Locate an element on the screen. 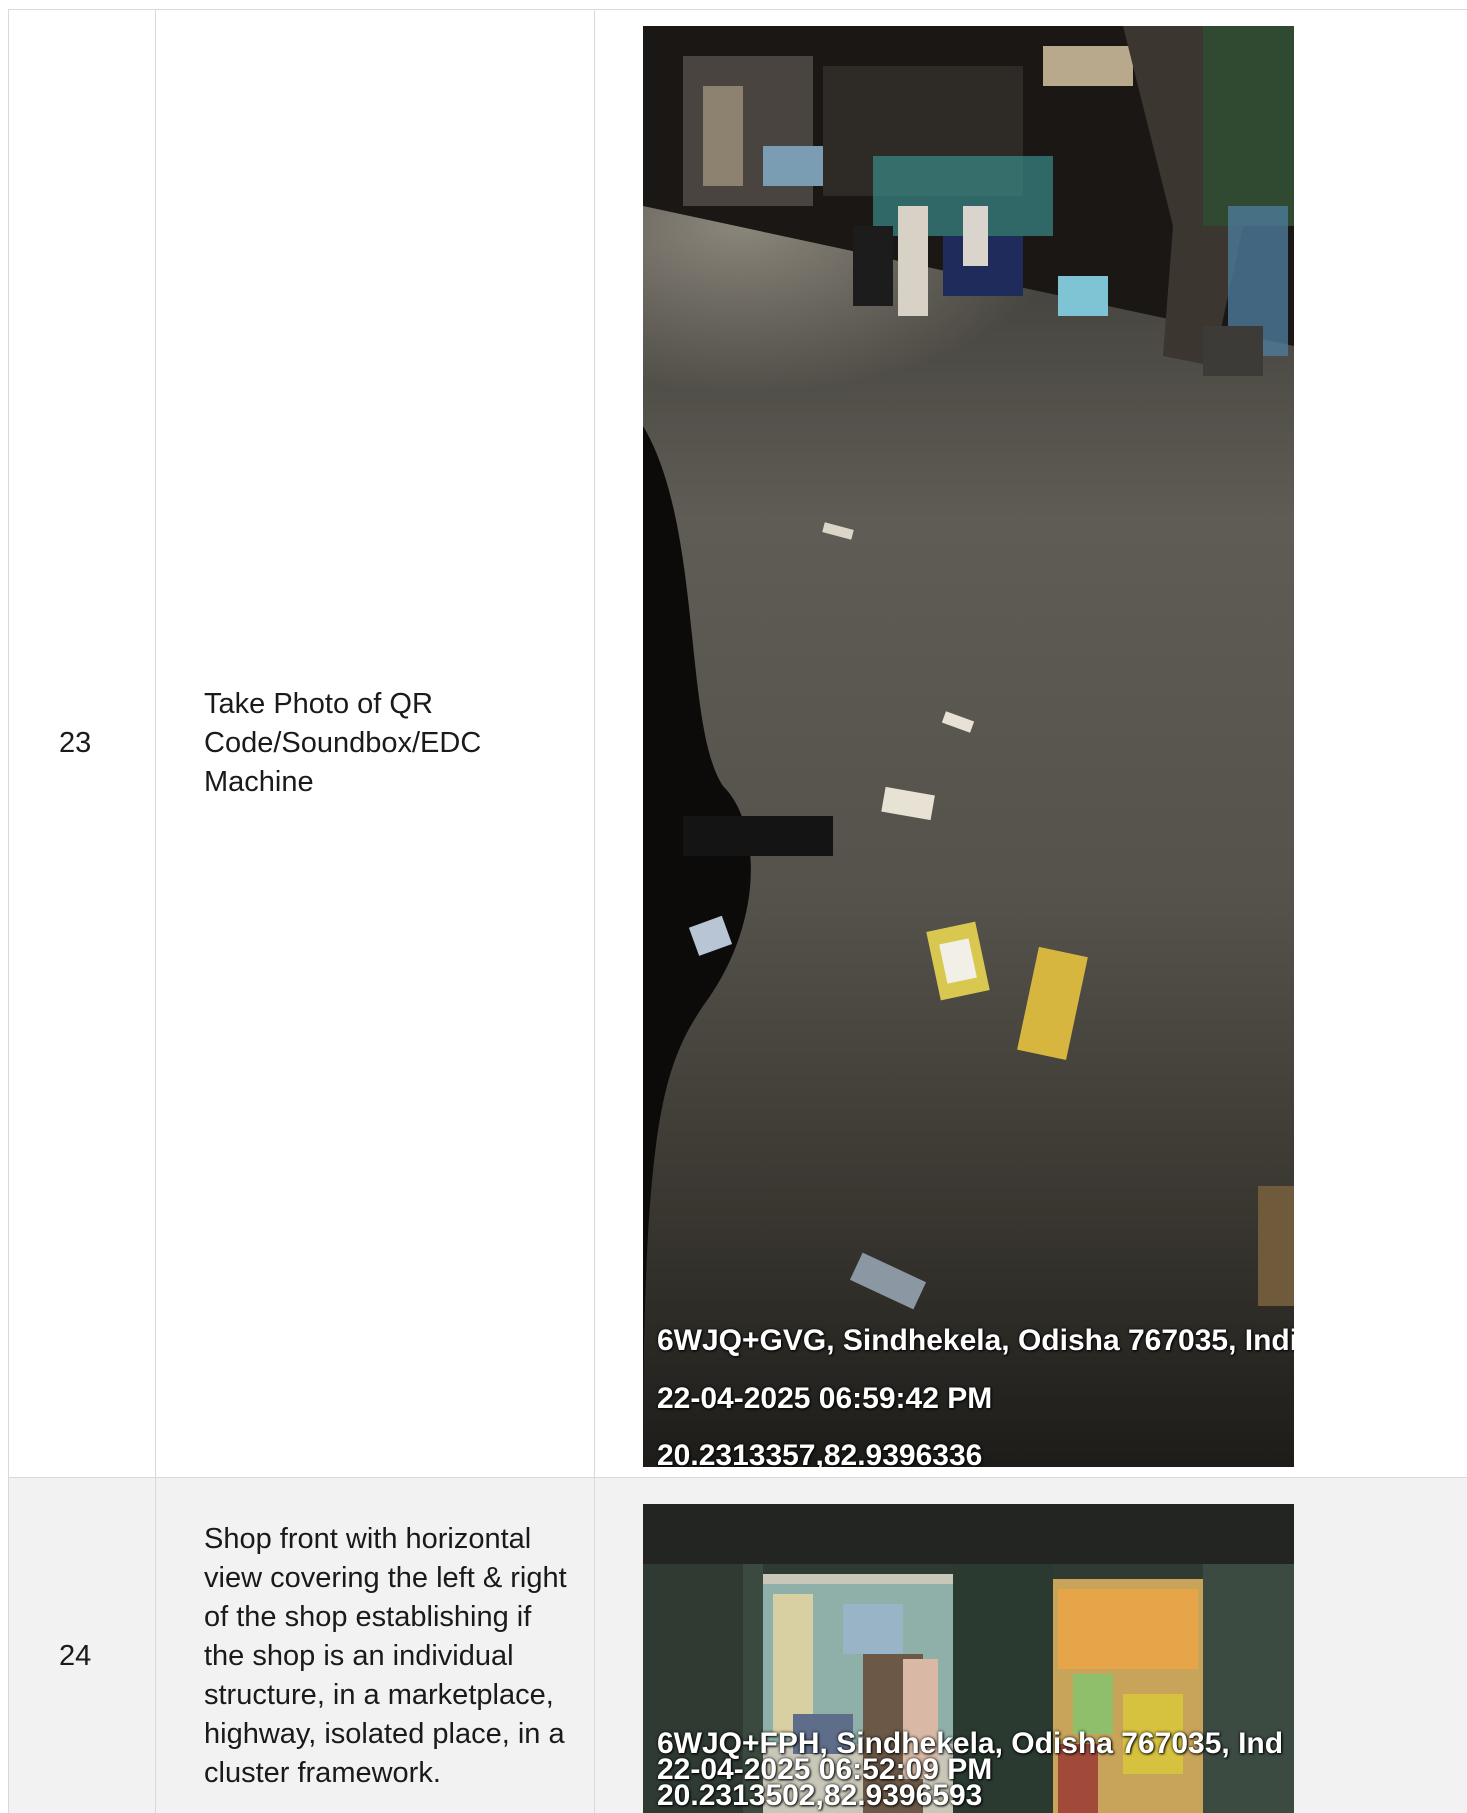 This screenshot has width=1467, height=1813. geotag-datetime: 22-04-2025 06:52:09 PM is located at coordinates (825, 1769).